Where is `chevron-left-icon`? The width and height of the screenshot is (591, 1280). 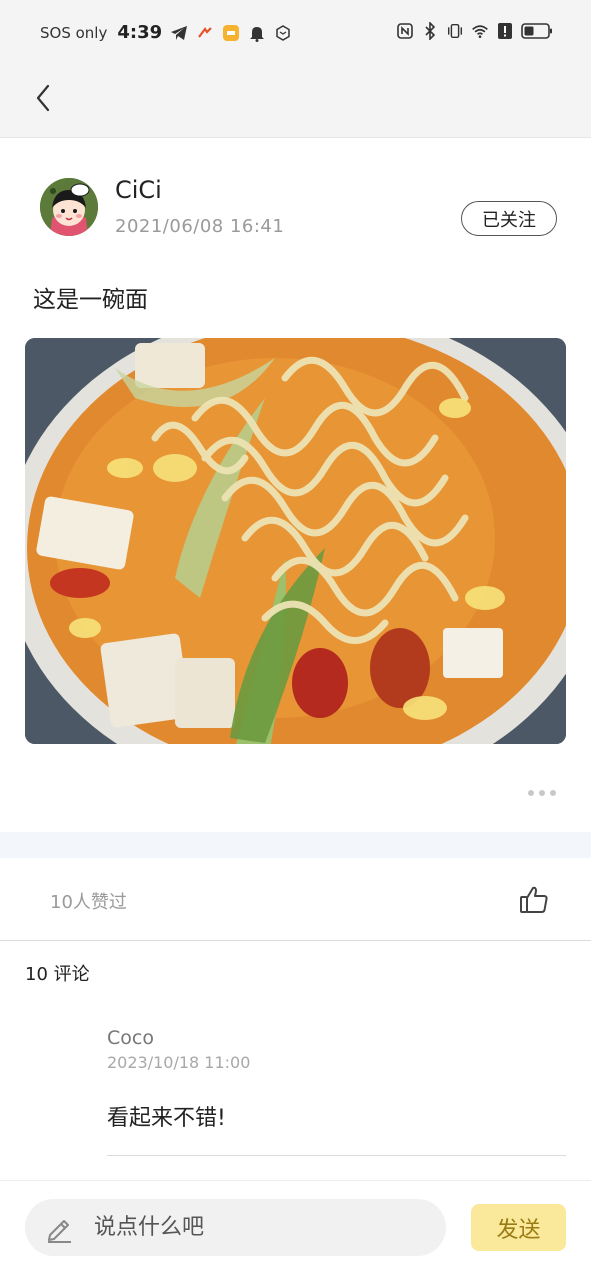
chevron-left-icon is located at coordinates (43, 100).